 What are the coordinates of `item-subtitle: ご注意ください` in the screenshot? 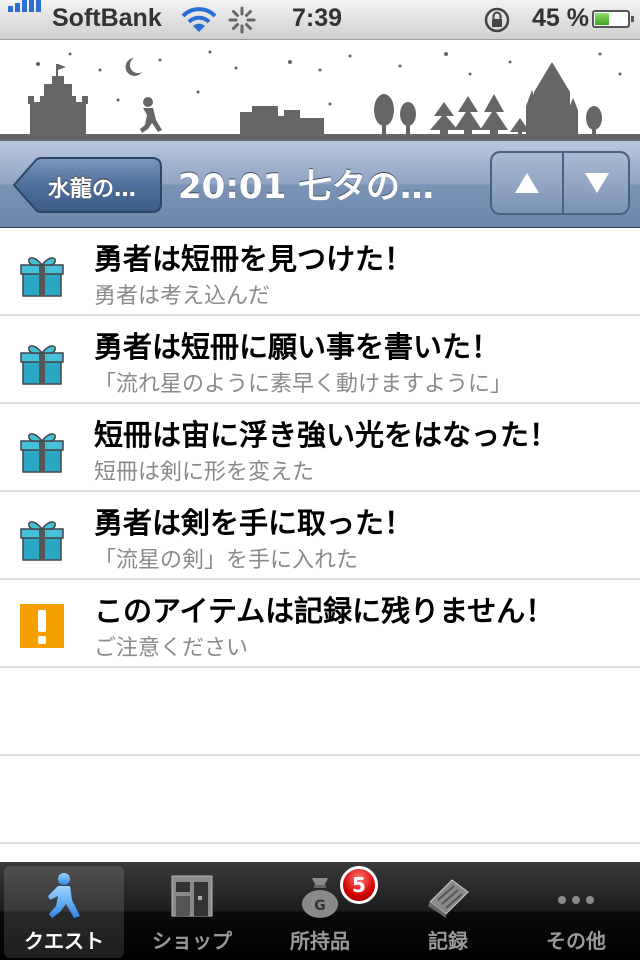 It's located at (171, 648).